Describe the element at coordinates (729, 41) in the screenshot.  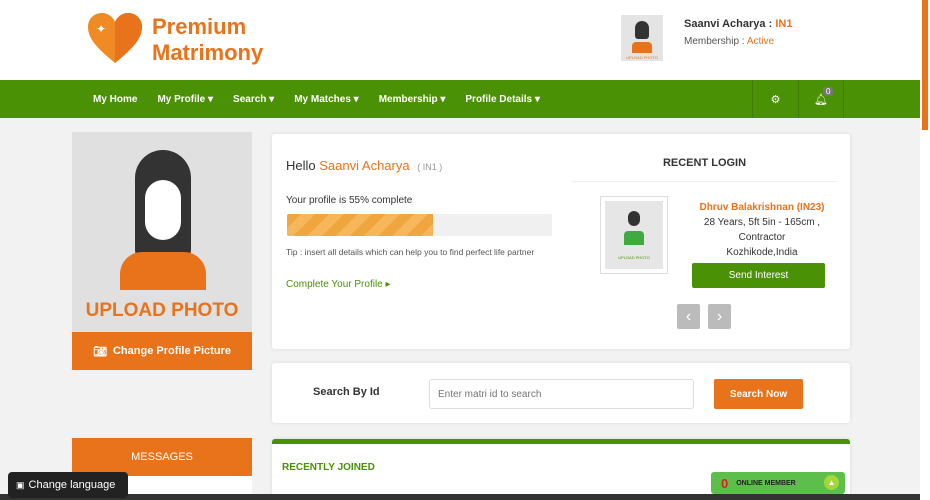
I see `membership-status: Membership : Active` at that location.